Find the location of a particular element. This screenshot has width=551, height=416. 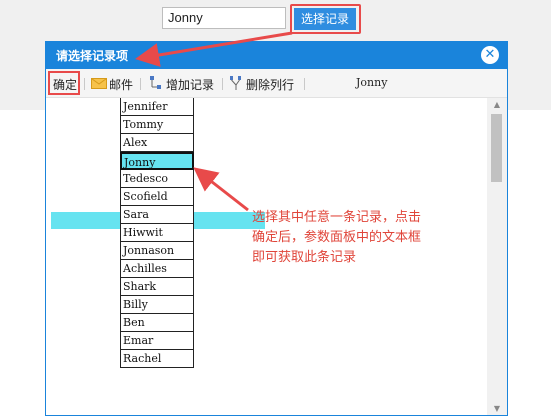

record-item: Shark is located at coordinates (157, 287).